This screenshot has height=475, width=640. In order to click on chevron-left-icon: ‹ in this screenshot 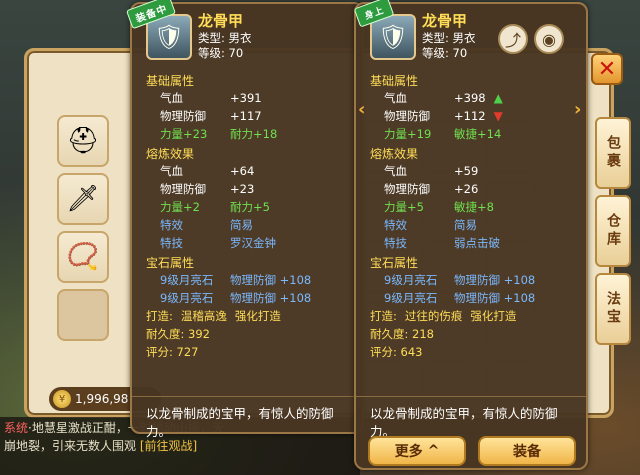, I will do `click(362, 109)`.